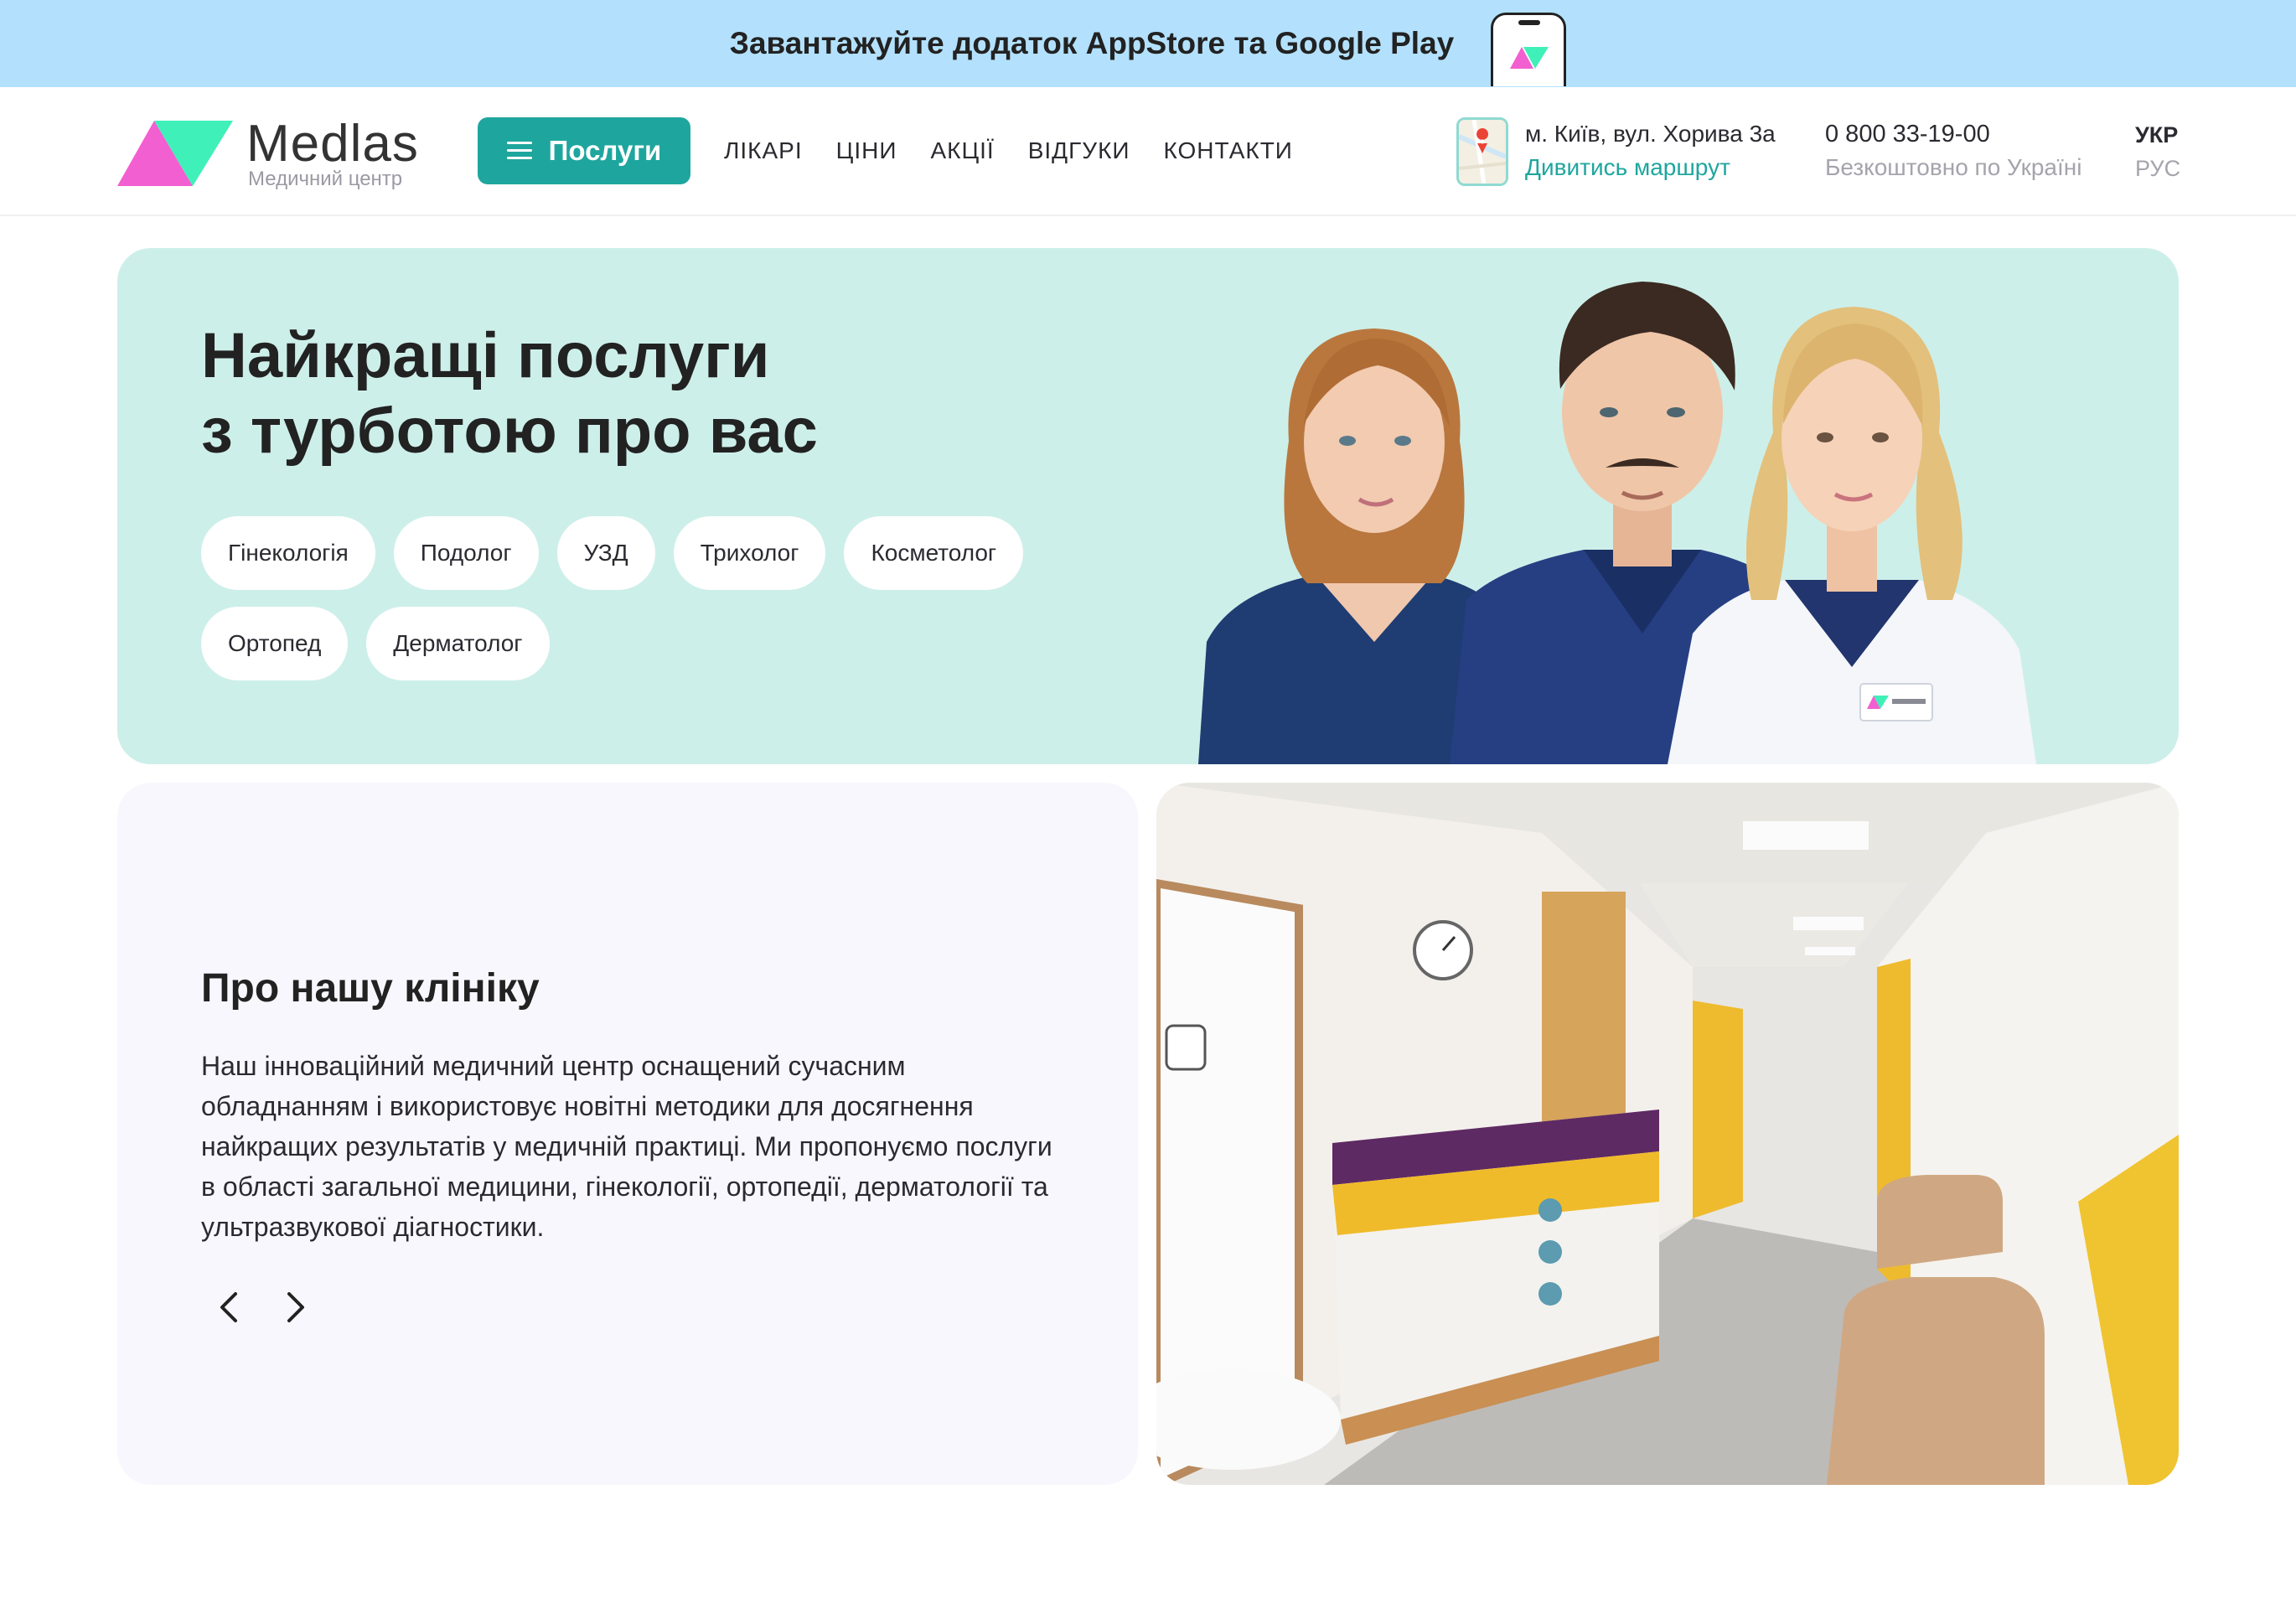  Describe the element at coordinates (1079, 150) in the screenshot. I see `nav-reviews: ВІДГУКИ` at that location.